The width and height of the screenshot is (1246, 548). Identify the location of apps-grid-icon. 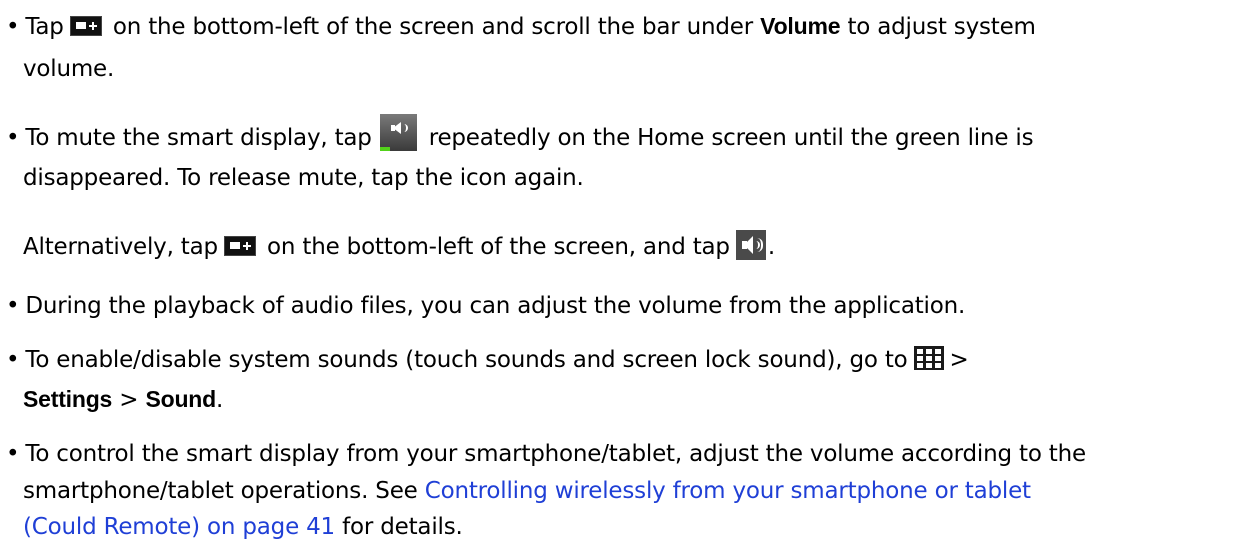
(928, 357).